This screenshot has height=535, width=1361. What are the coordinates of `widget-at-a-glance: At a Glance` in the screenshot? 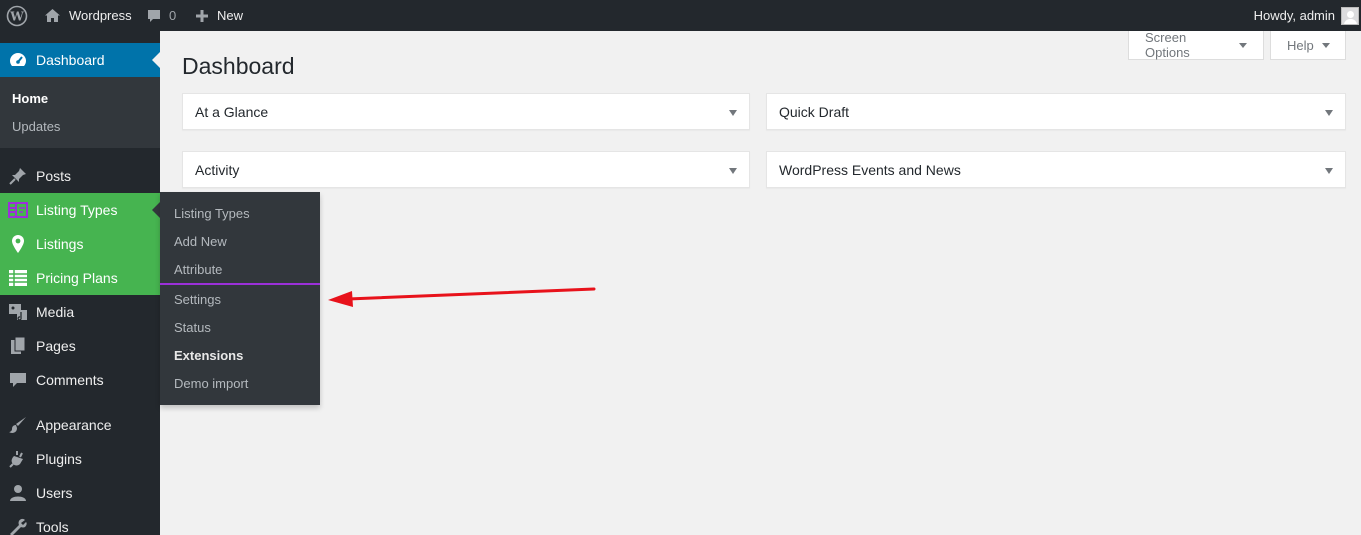 It's located at (466, 111).